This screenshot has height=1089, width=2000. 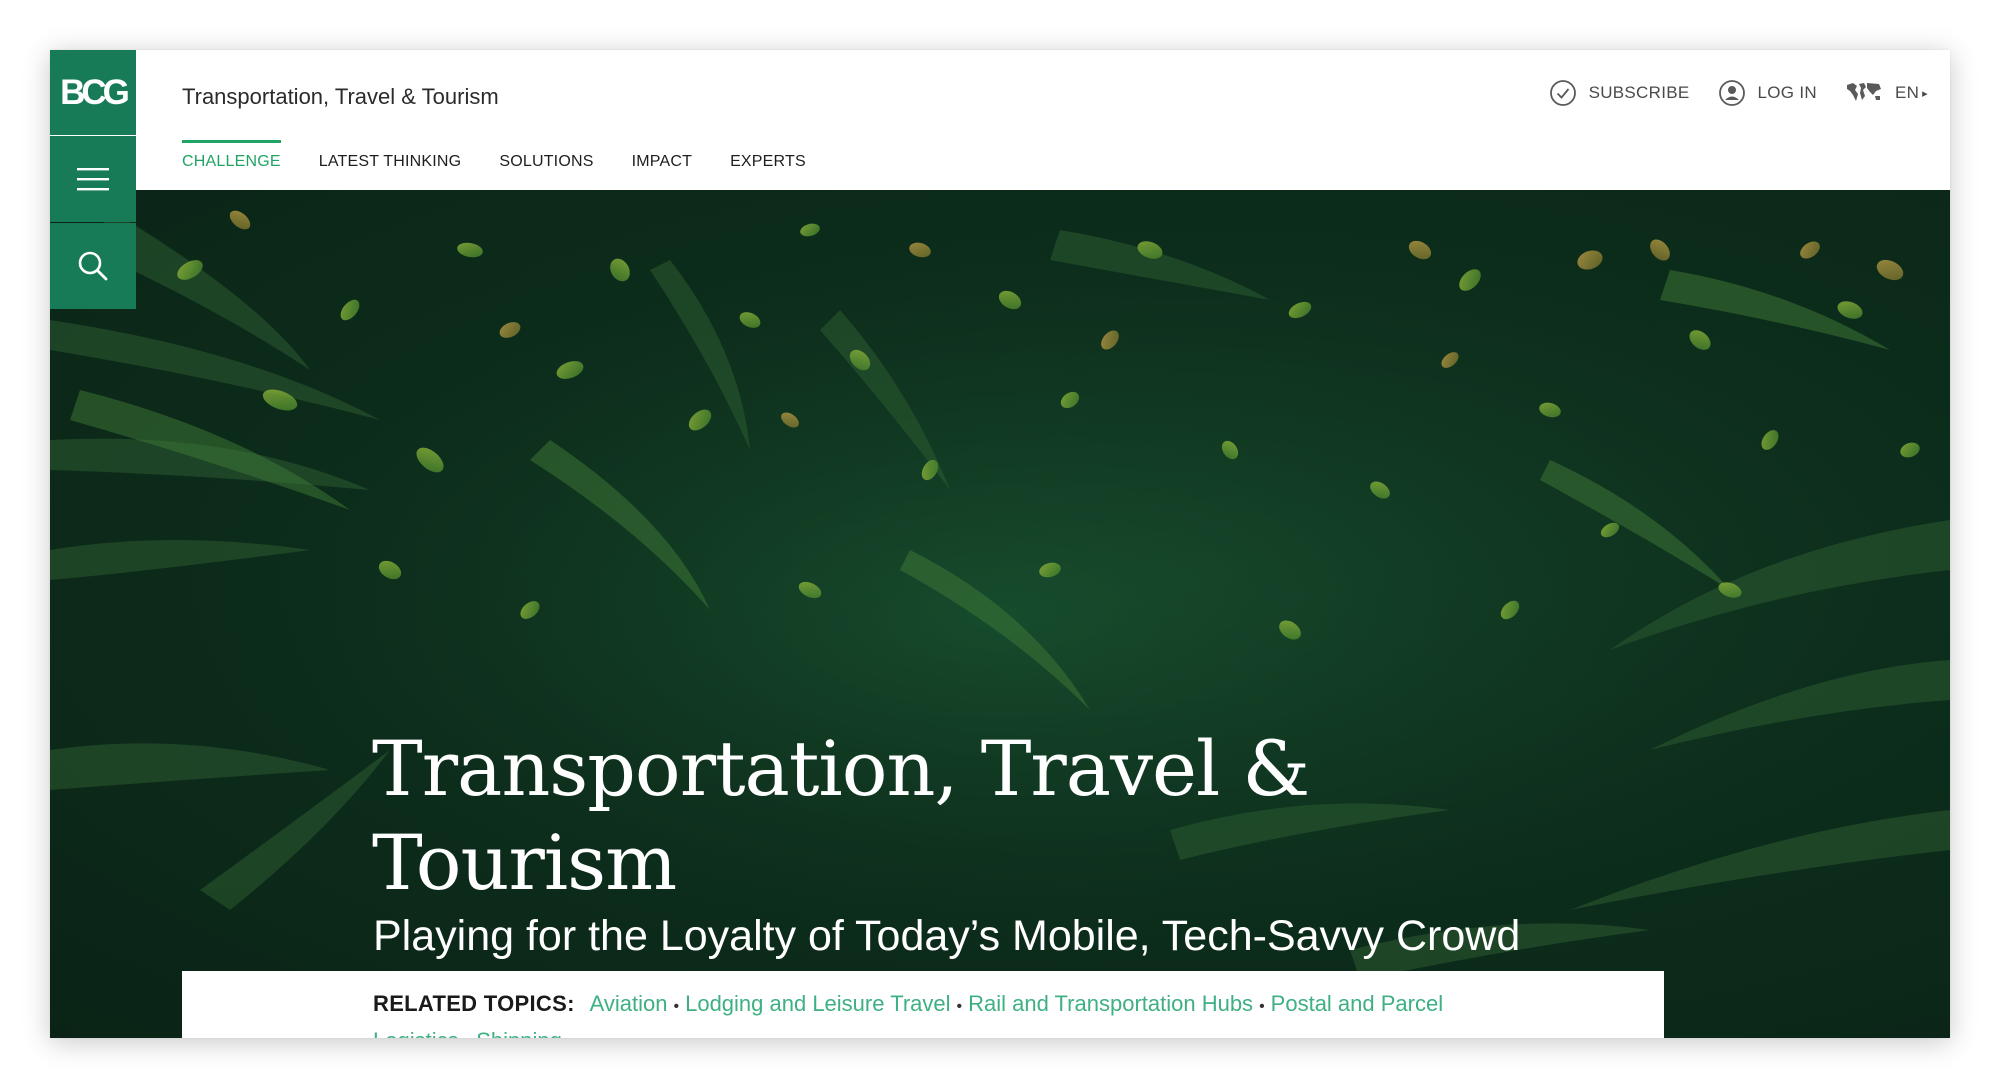 I want to click on world-map-icon, so click(x=1863, y=92).